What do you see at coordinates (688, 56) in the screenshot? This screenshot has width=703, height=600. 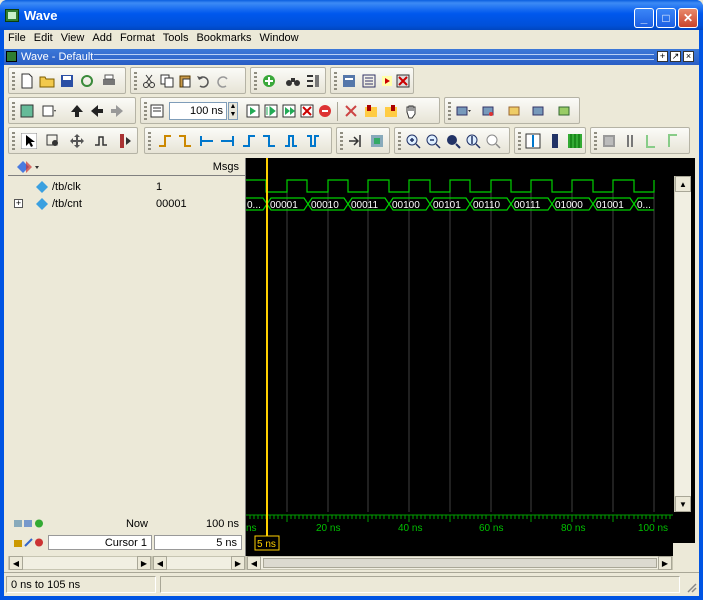 I see `subwindow-close-icon: ×` at bounding box center [688, 56].